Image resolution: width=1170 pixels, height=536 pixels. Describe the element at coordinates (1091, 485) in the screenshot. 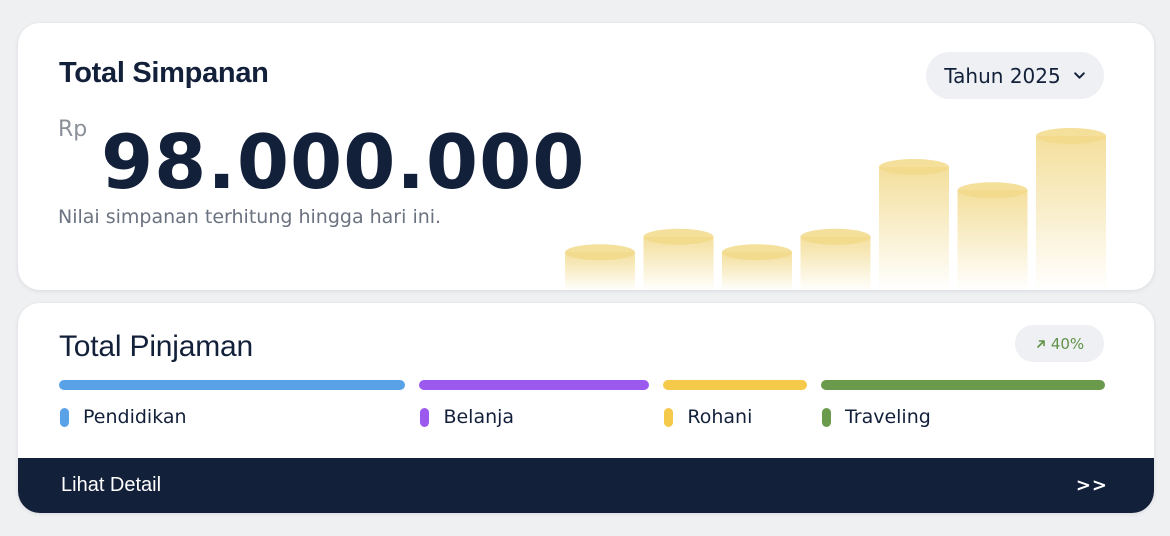

I see `double-chevron-right-icon: >>` at that location.